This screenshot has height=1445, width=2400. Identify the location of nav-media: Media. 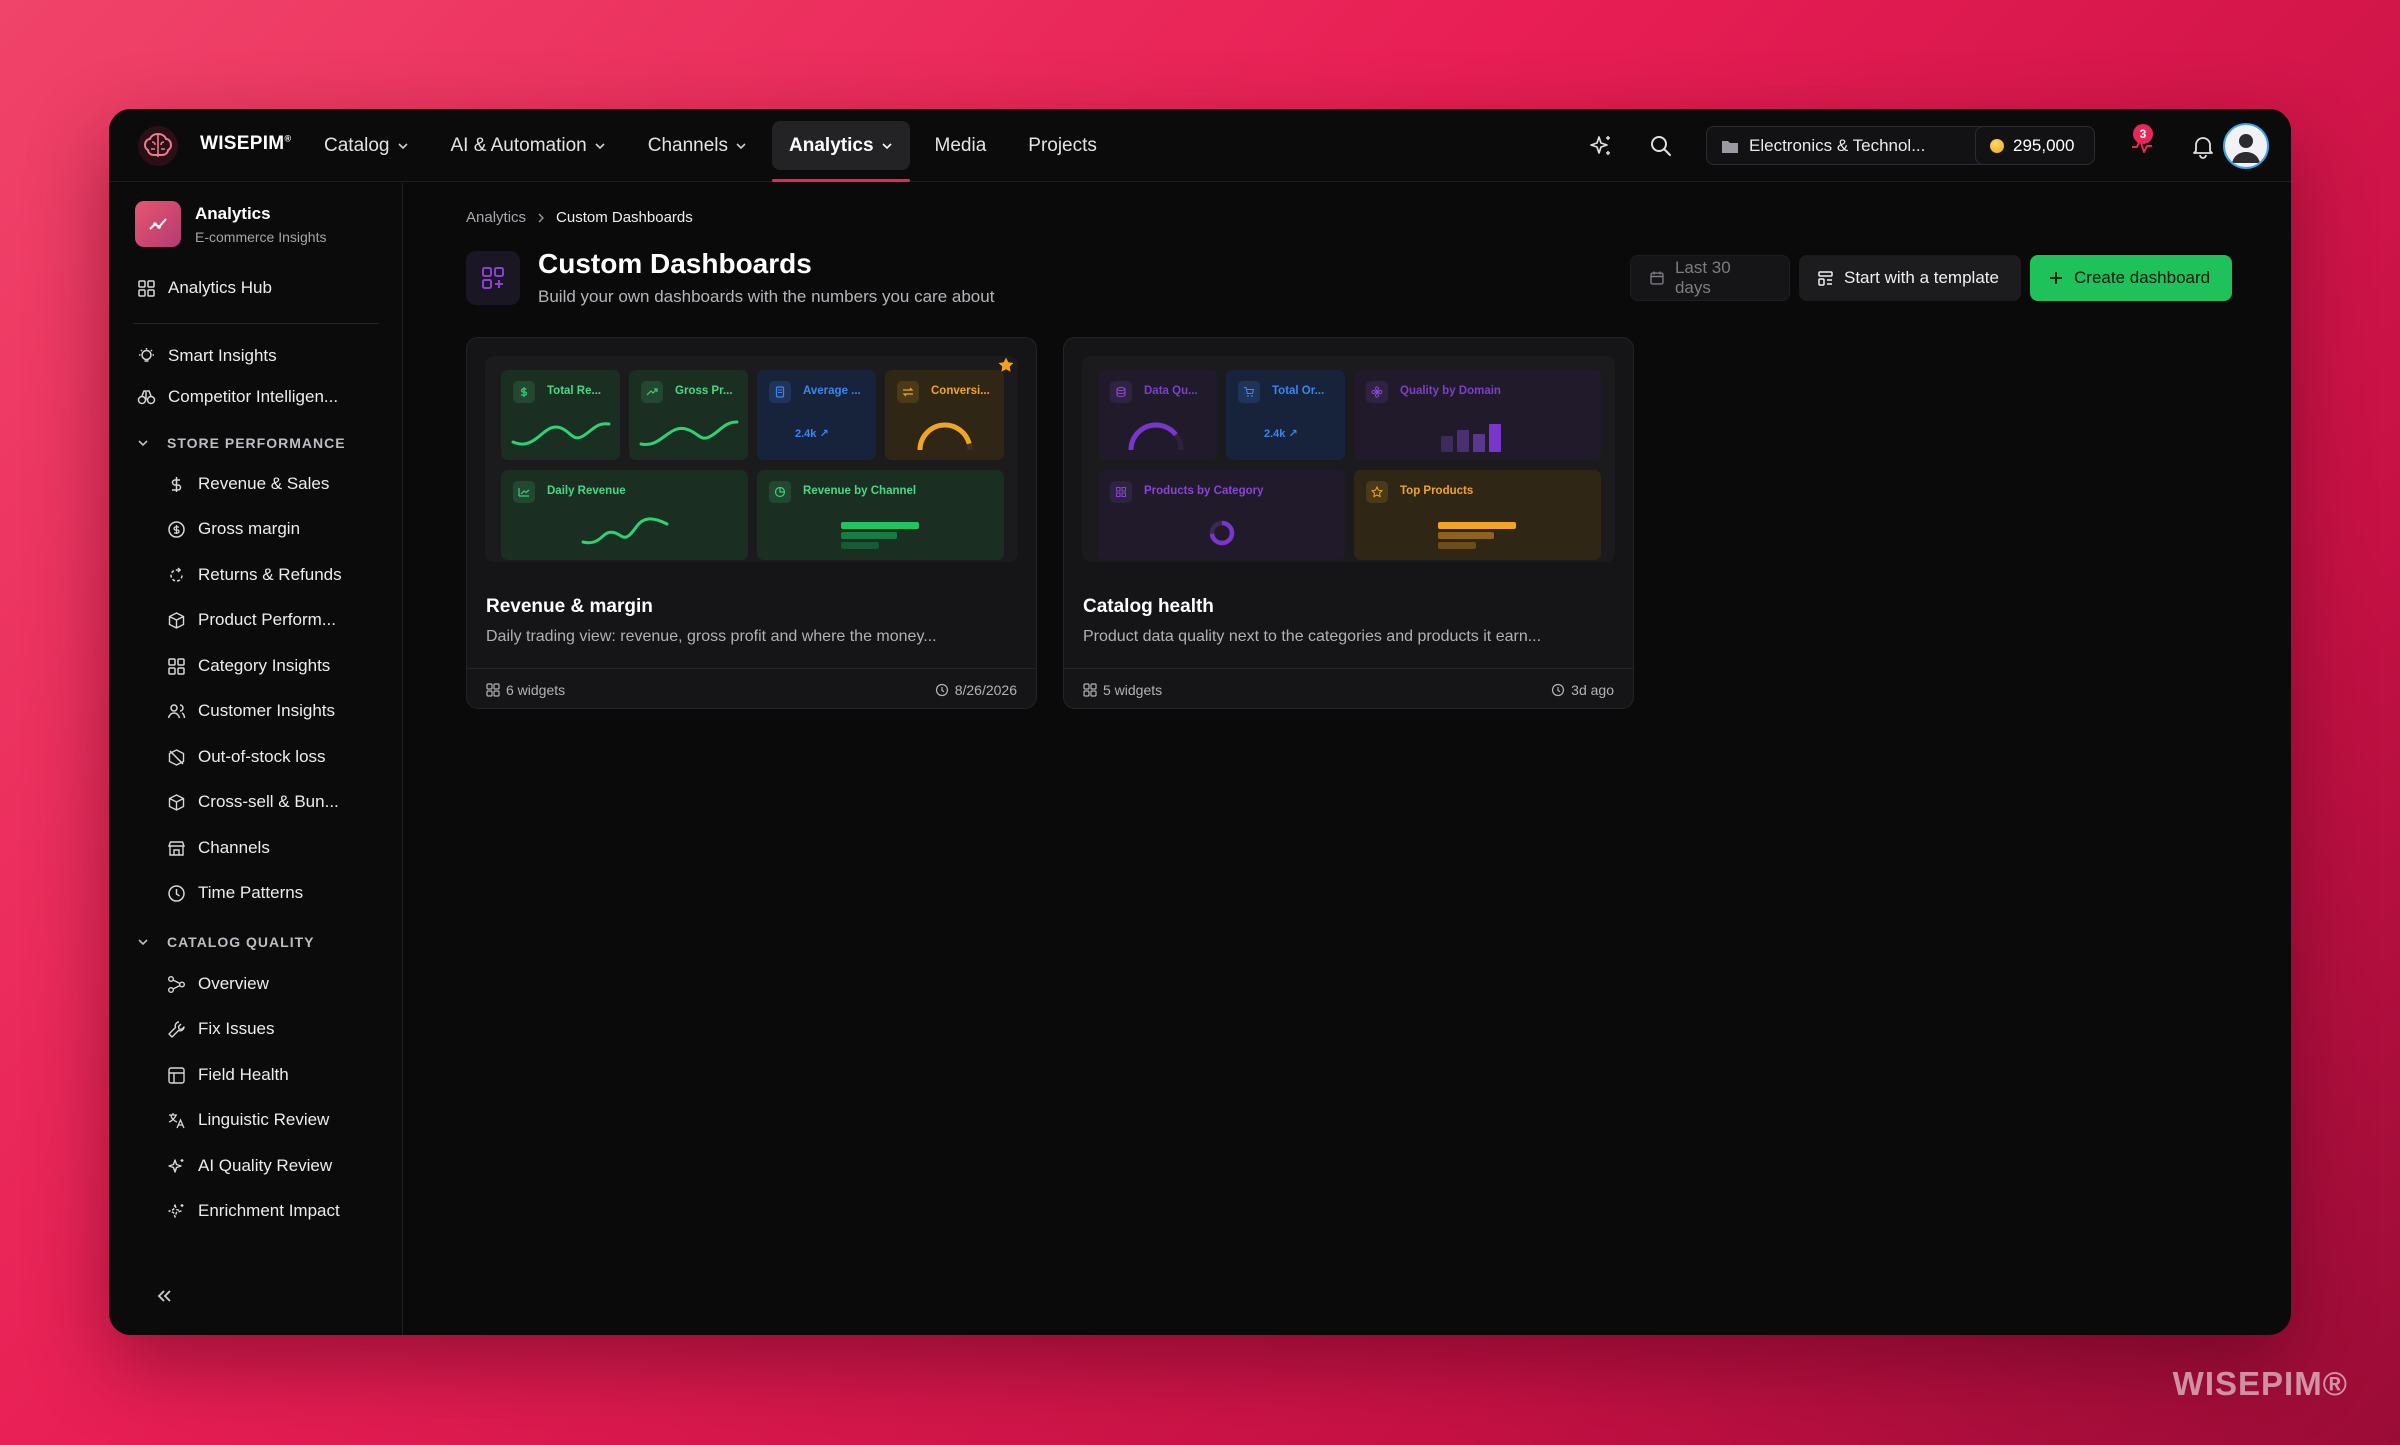
(961, 145).